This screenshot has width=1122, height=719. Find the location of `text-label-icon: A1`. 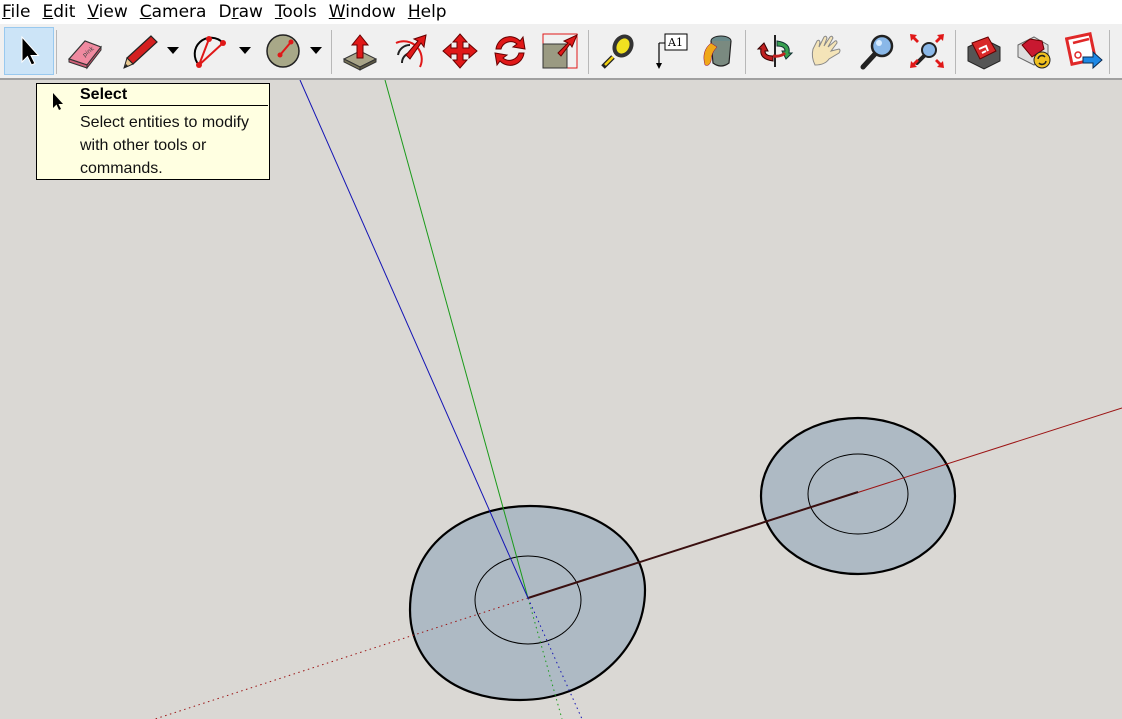

text-label-icon: A1 is located at coordinates (672, 51).